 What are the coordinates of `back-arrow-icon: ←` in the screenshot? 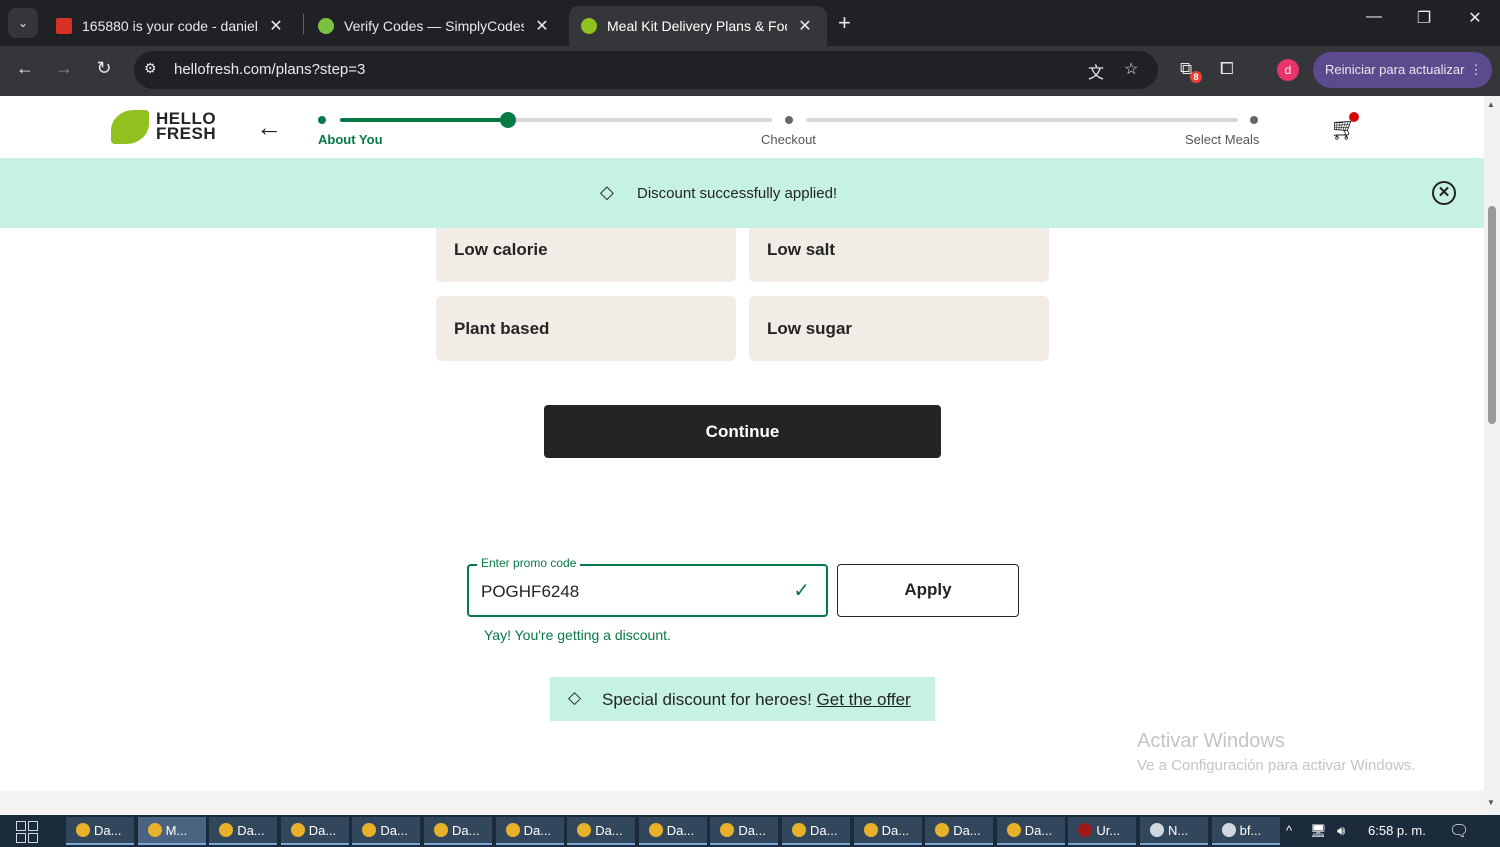 It's located at (269, 127).